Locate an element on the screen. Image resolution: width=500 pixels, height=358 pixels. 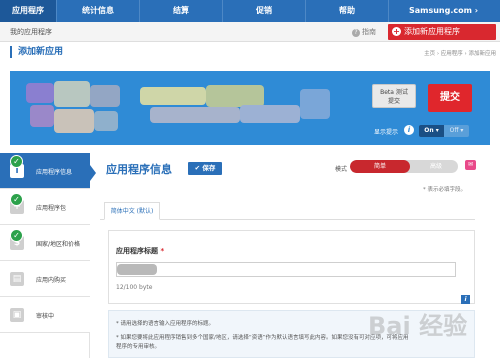
purchase-icon: ▤ is located at coordinates (17, 279).